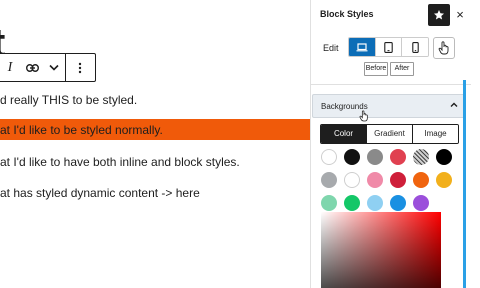 The height and width of the screenshot is (288, 480). I want to click on block-toolbar: I, so click(48, 67).